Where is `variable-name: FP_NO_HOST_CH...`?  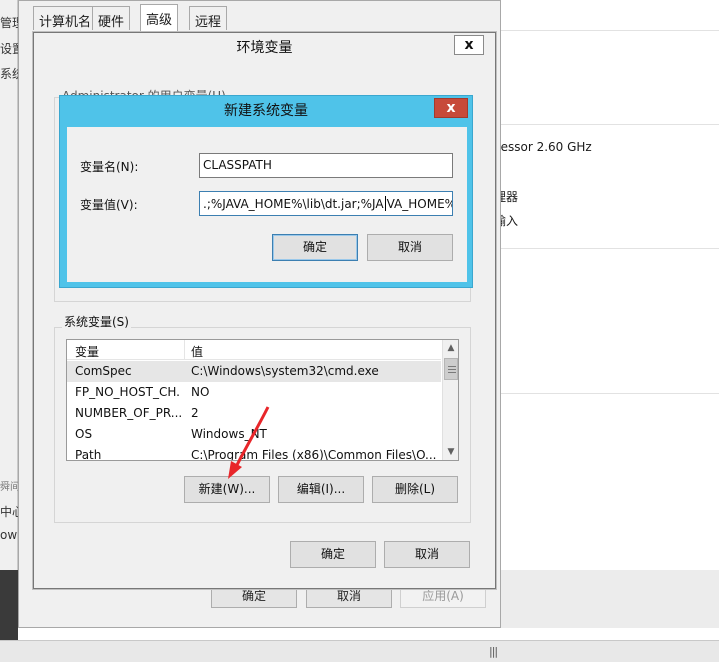
variable-name: FP_NO_HOST_CH... is located at coordinates (128, 392).